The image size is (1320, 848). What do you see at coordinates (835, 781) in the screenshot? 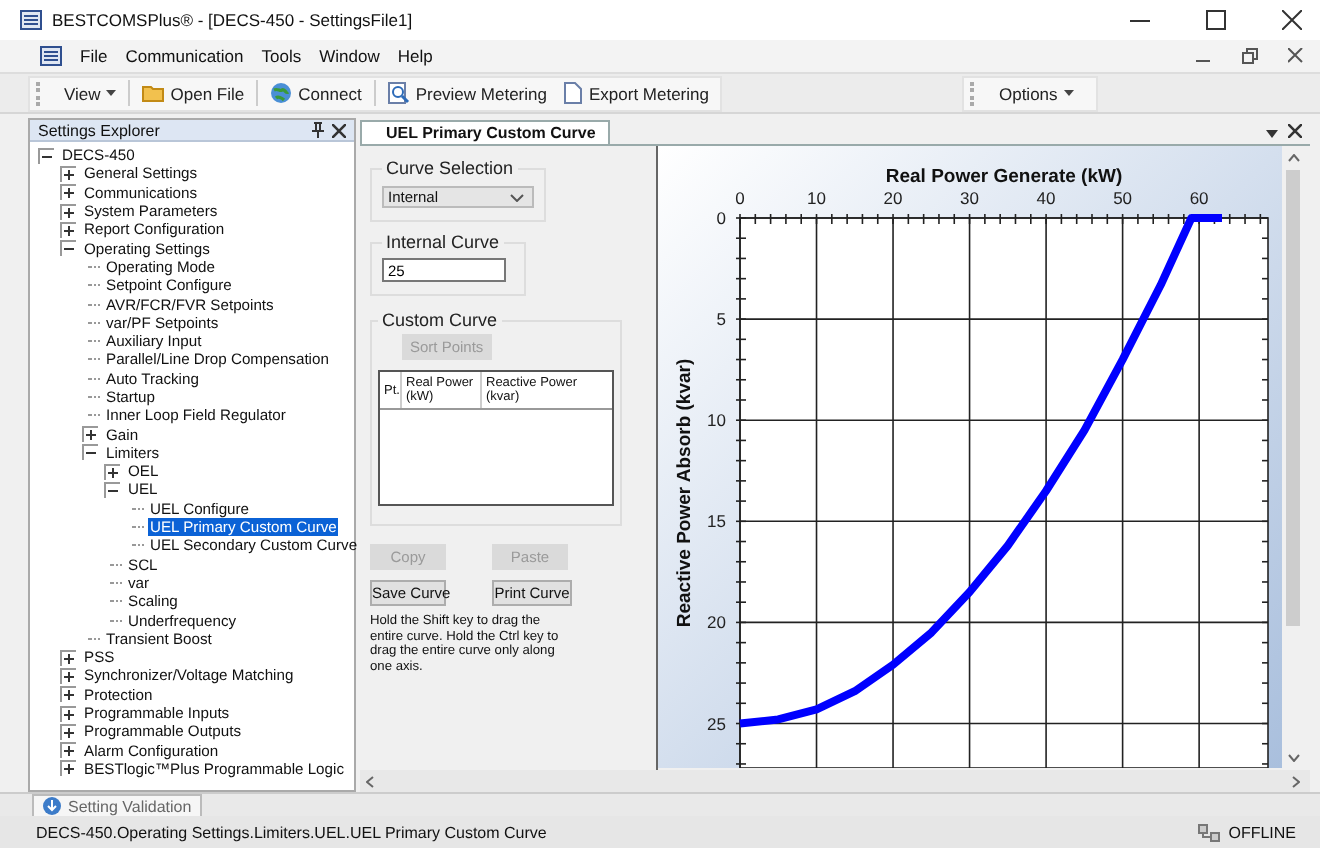
I see `horizontal-scrollbar` at bounding box center [835, 781].